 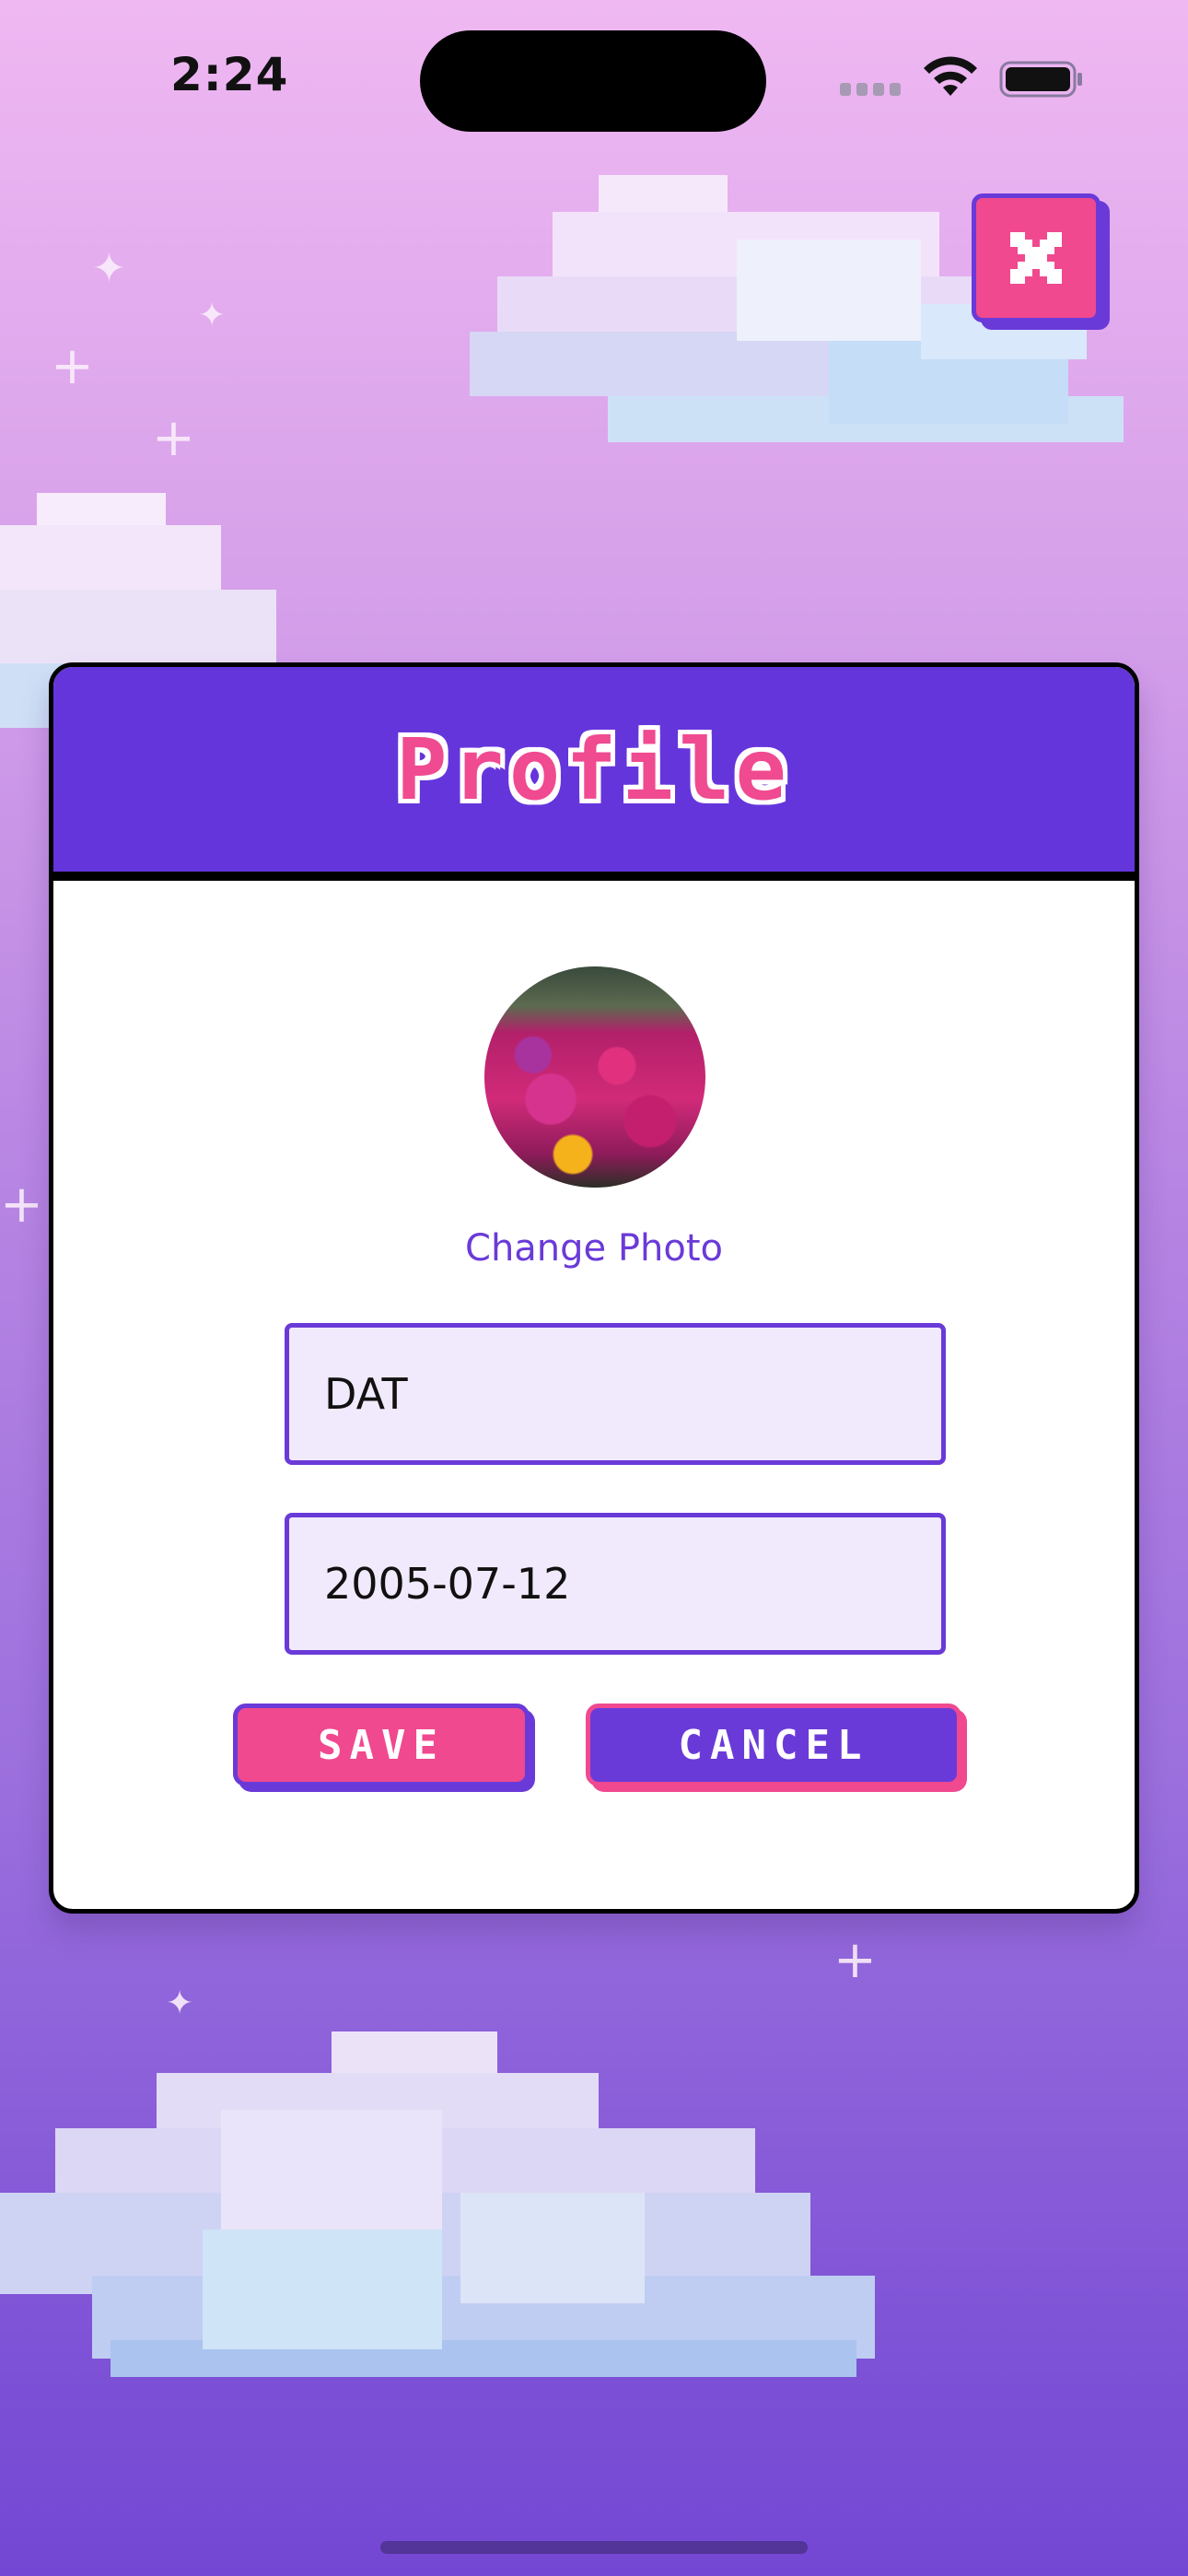 What do you see at coordinates (773, 1745) in the screenshot?
I see `cancel-button: CANCEL` at bounding box center [773, 1745].